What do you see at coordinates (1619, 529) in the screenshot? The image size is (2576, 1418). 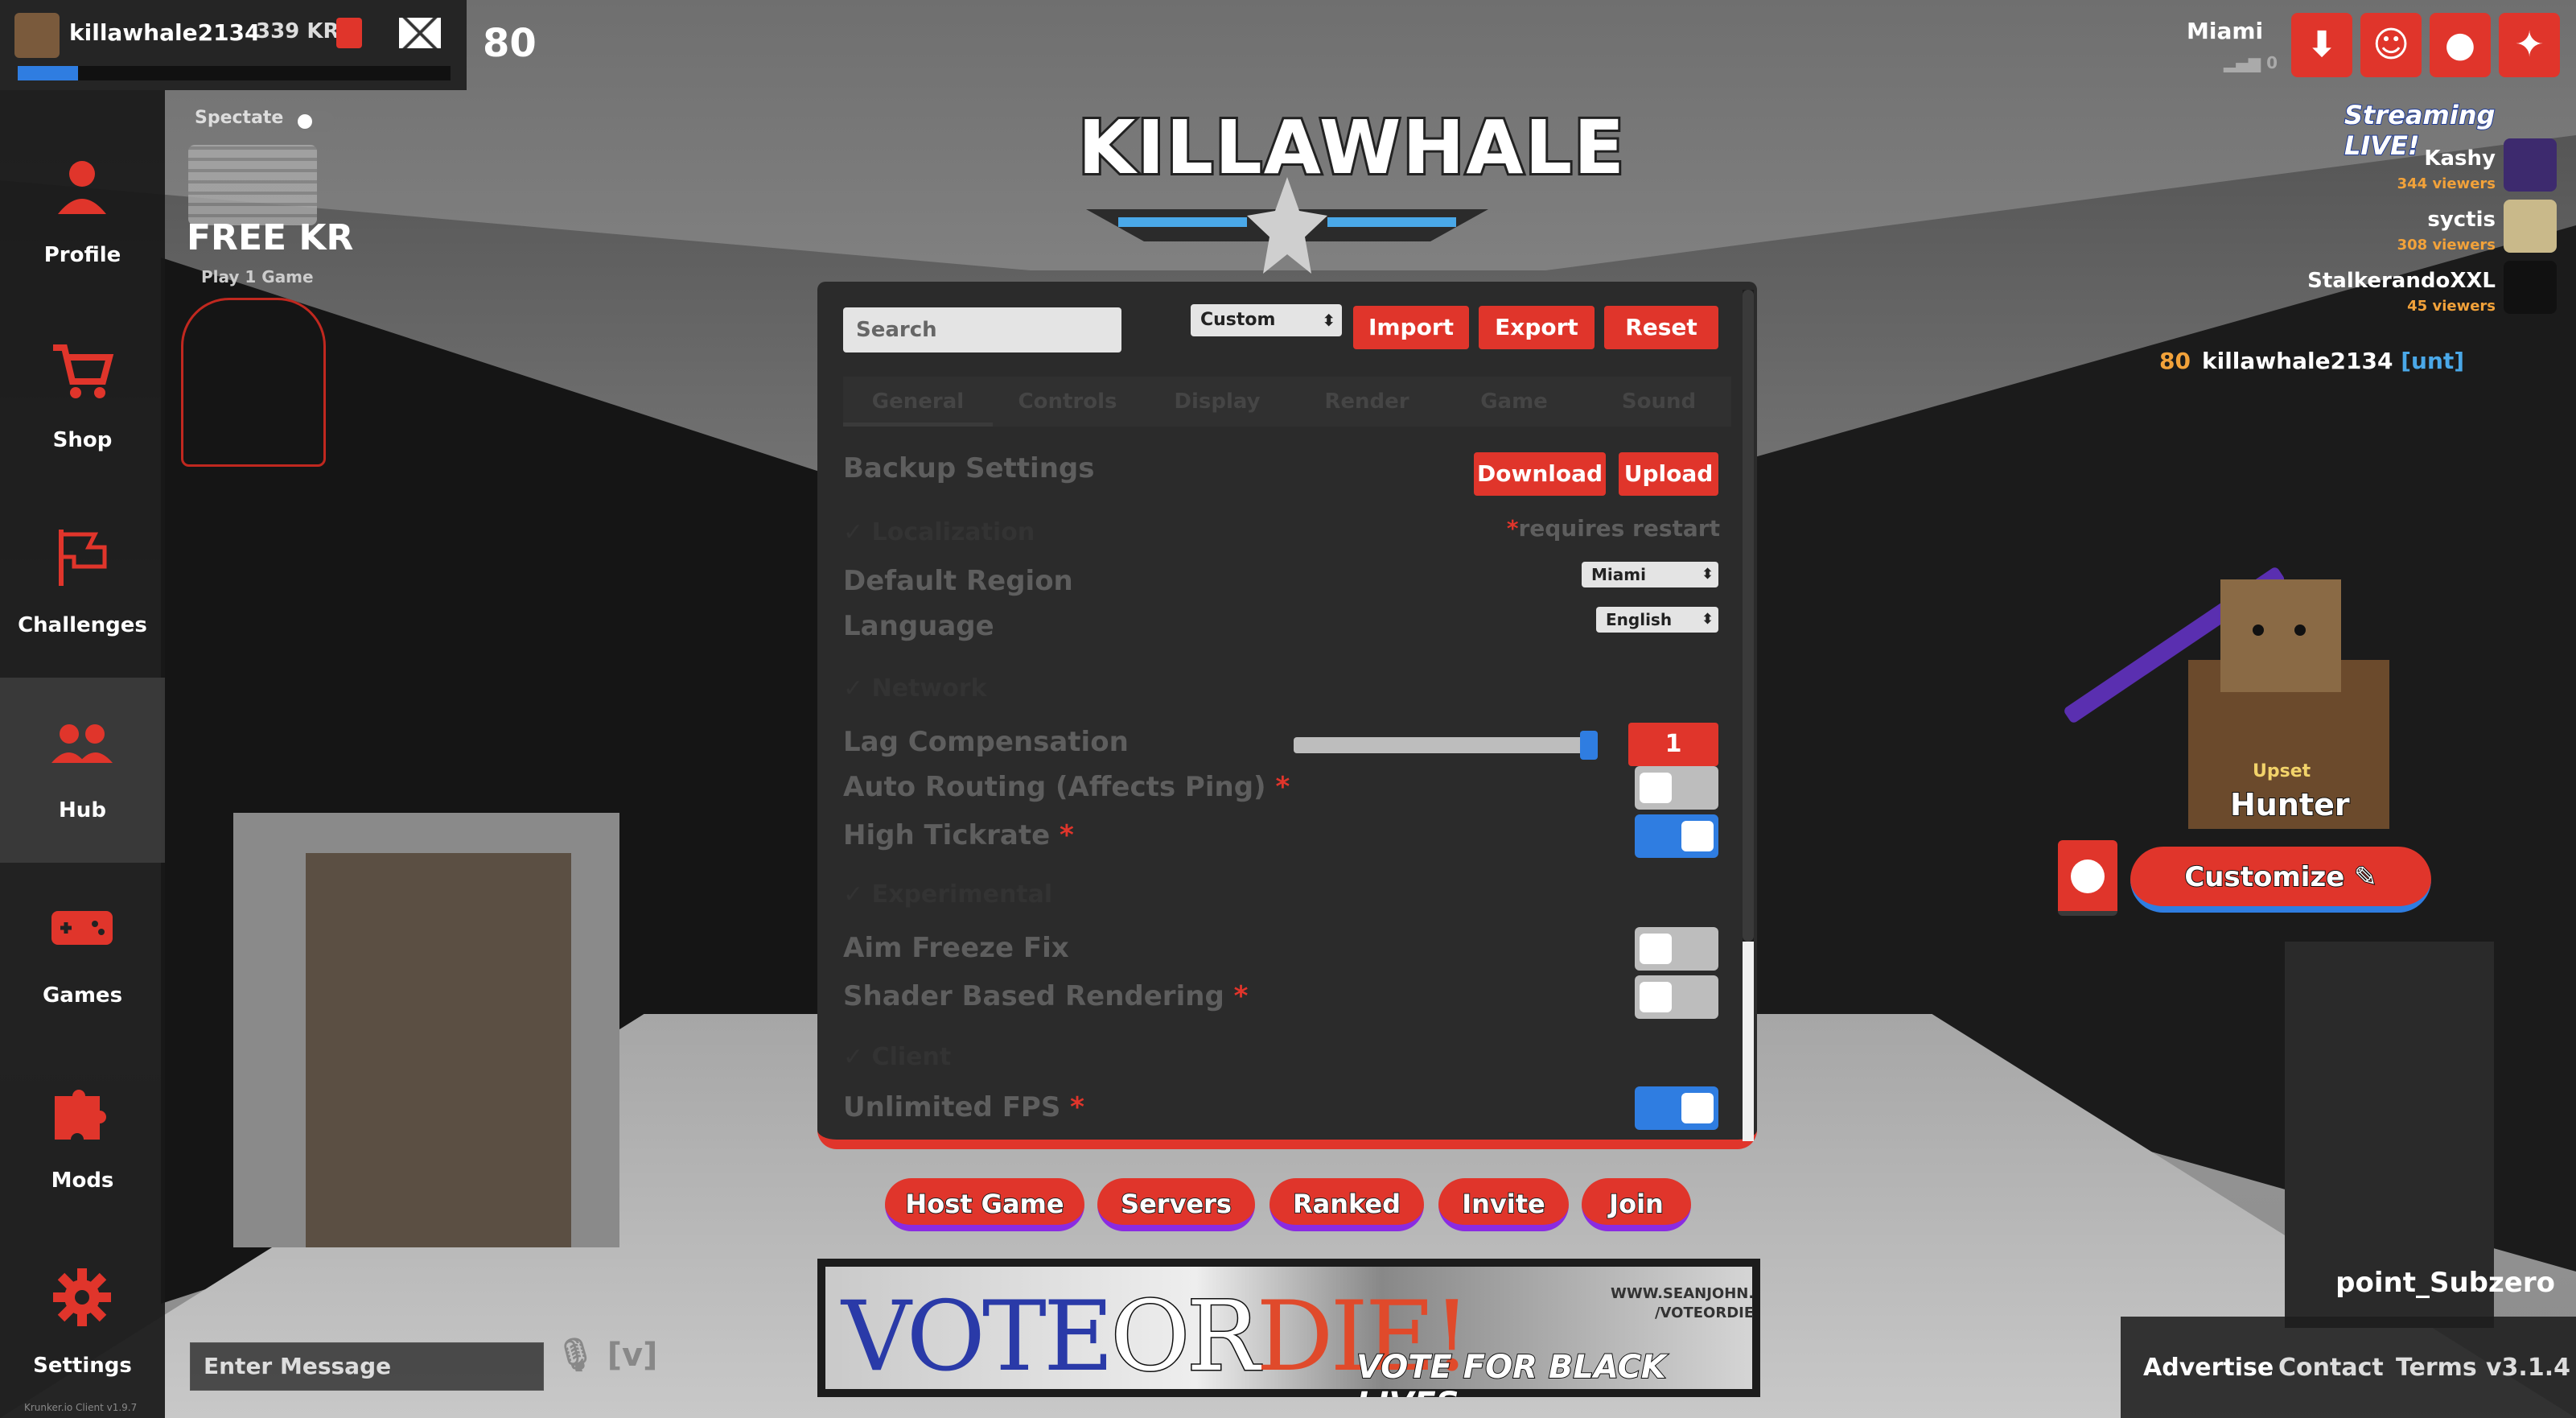 I see `requires-restart-text: requires restart` at bounding box center [1619, 529].